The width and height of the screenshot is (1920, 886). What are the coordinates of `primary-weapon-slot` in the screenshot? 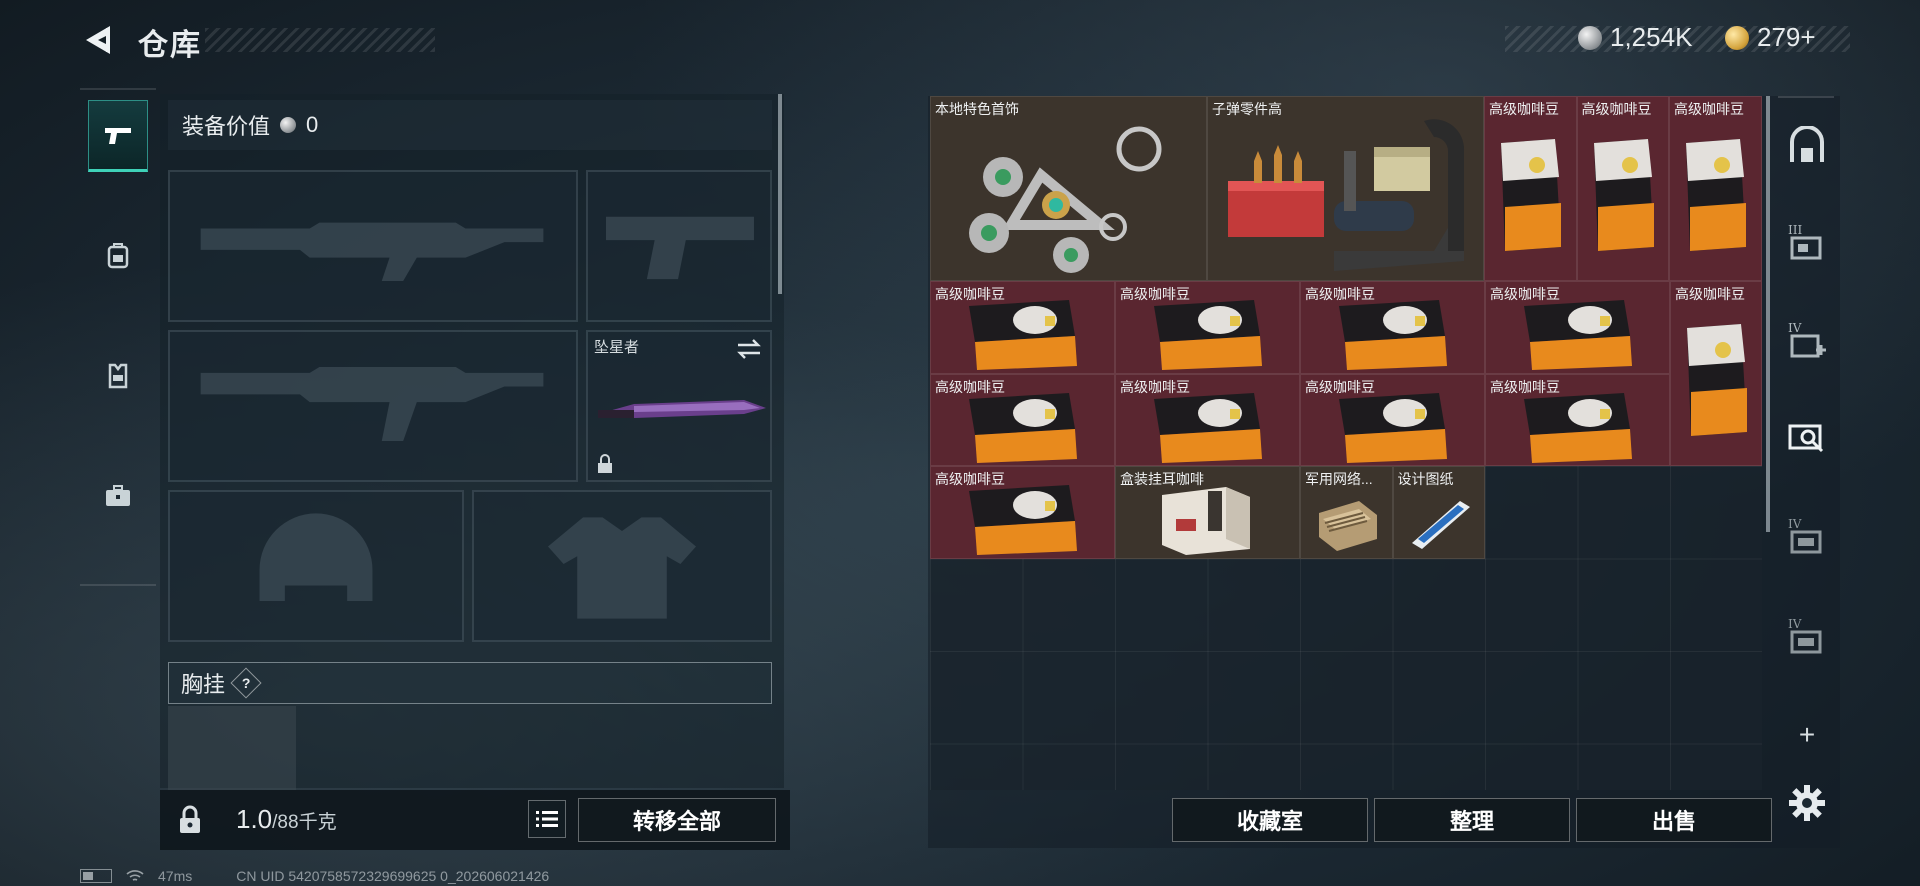 It's located at (373, 246).